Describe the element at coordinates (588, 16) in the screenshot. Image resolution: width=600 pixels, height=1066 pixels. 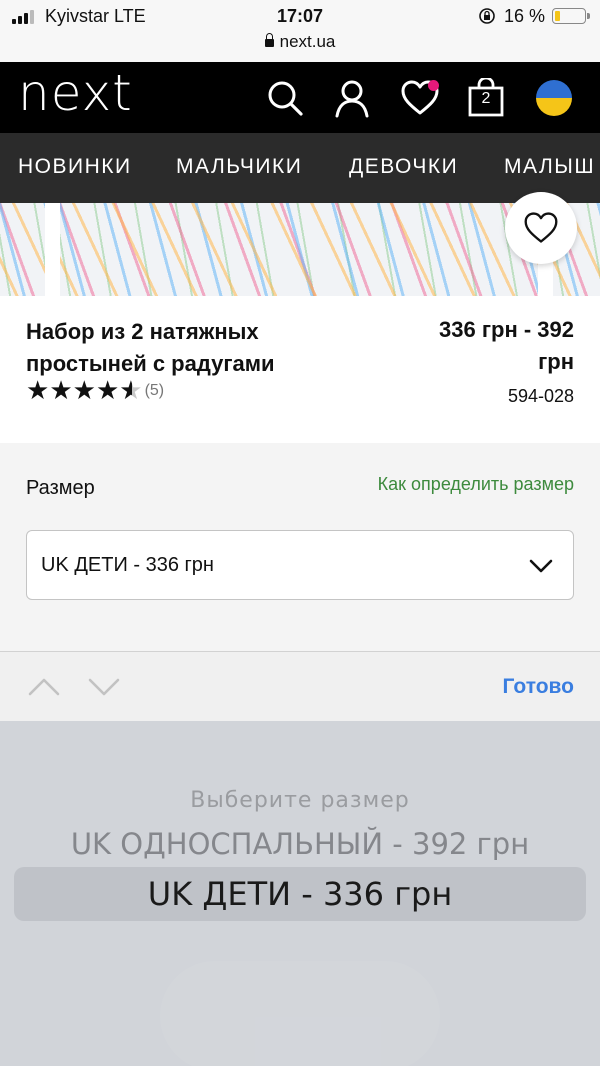
I see `battery-tip` at that location.